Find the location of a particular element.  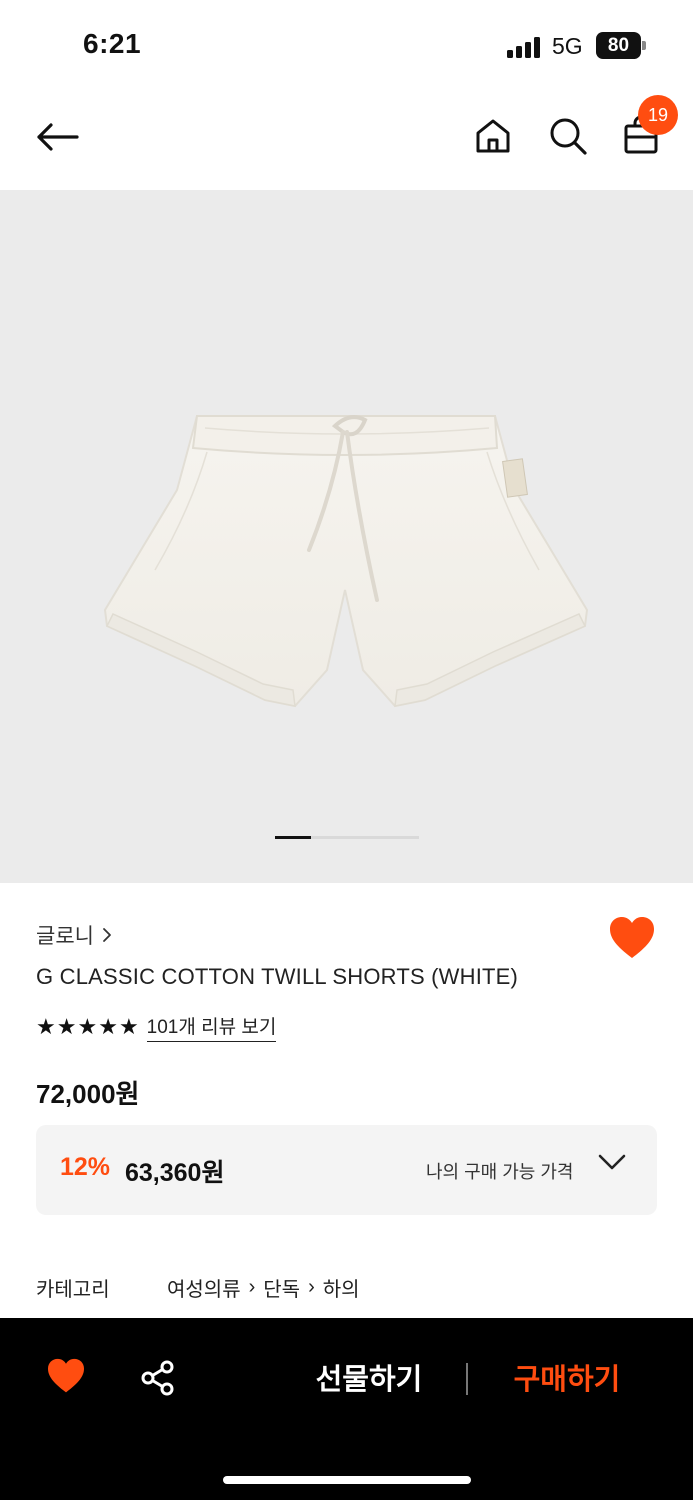

brand-link: 글로니 is located at coordinates (74, 935).